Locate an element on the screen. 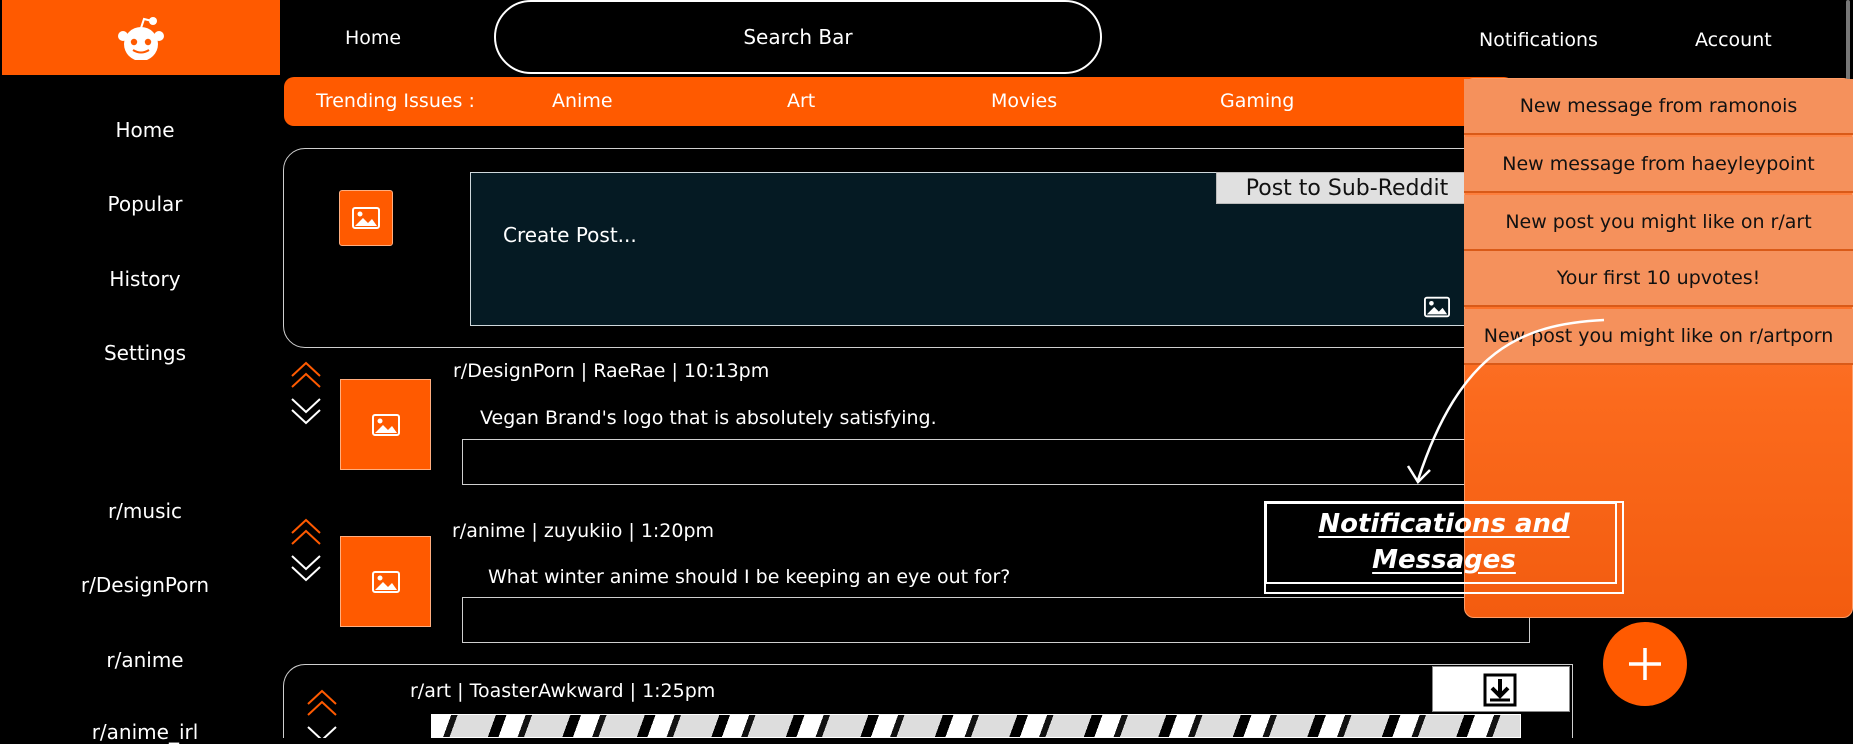 The height and width of the screenshot is (744, 1853). sidebar-item-popular: Popular is located at coordinates (145, 204).